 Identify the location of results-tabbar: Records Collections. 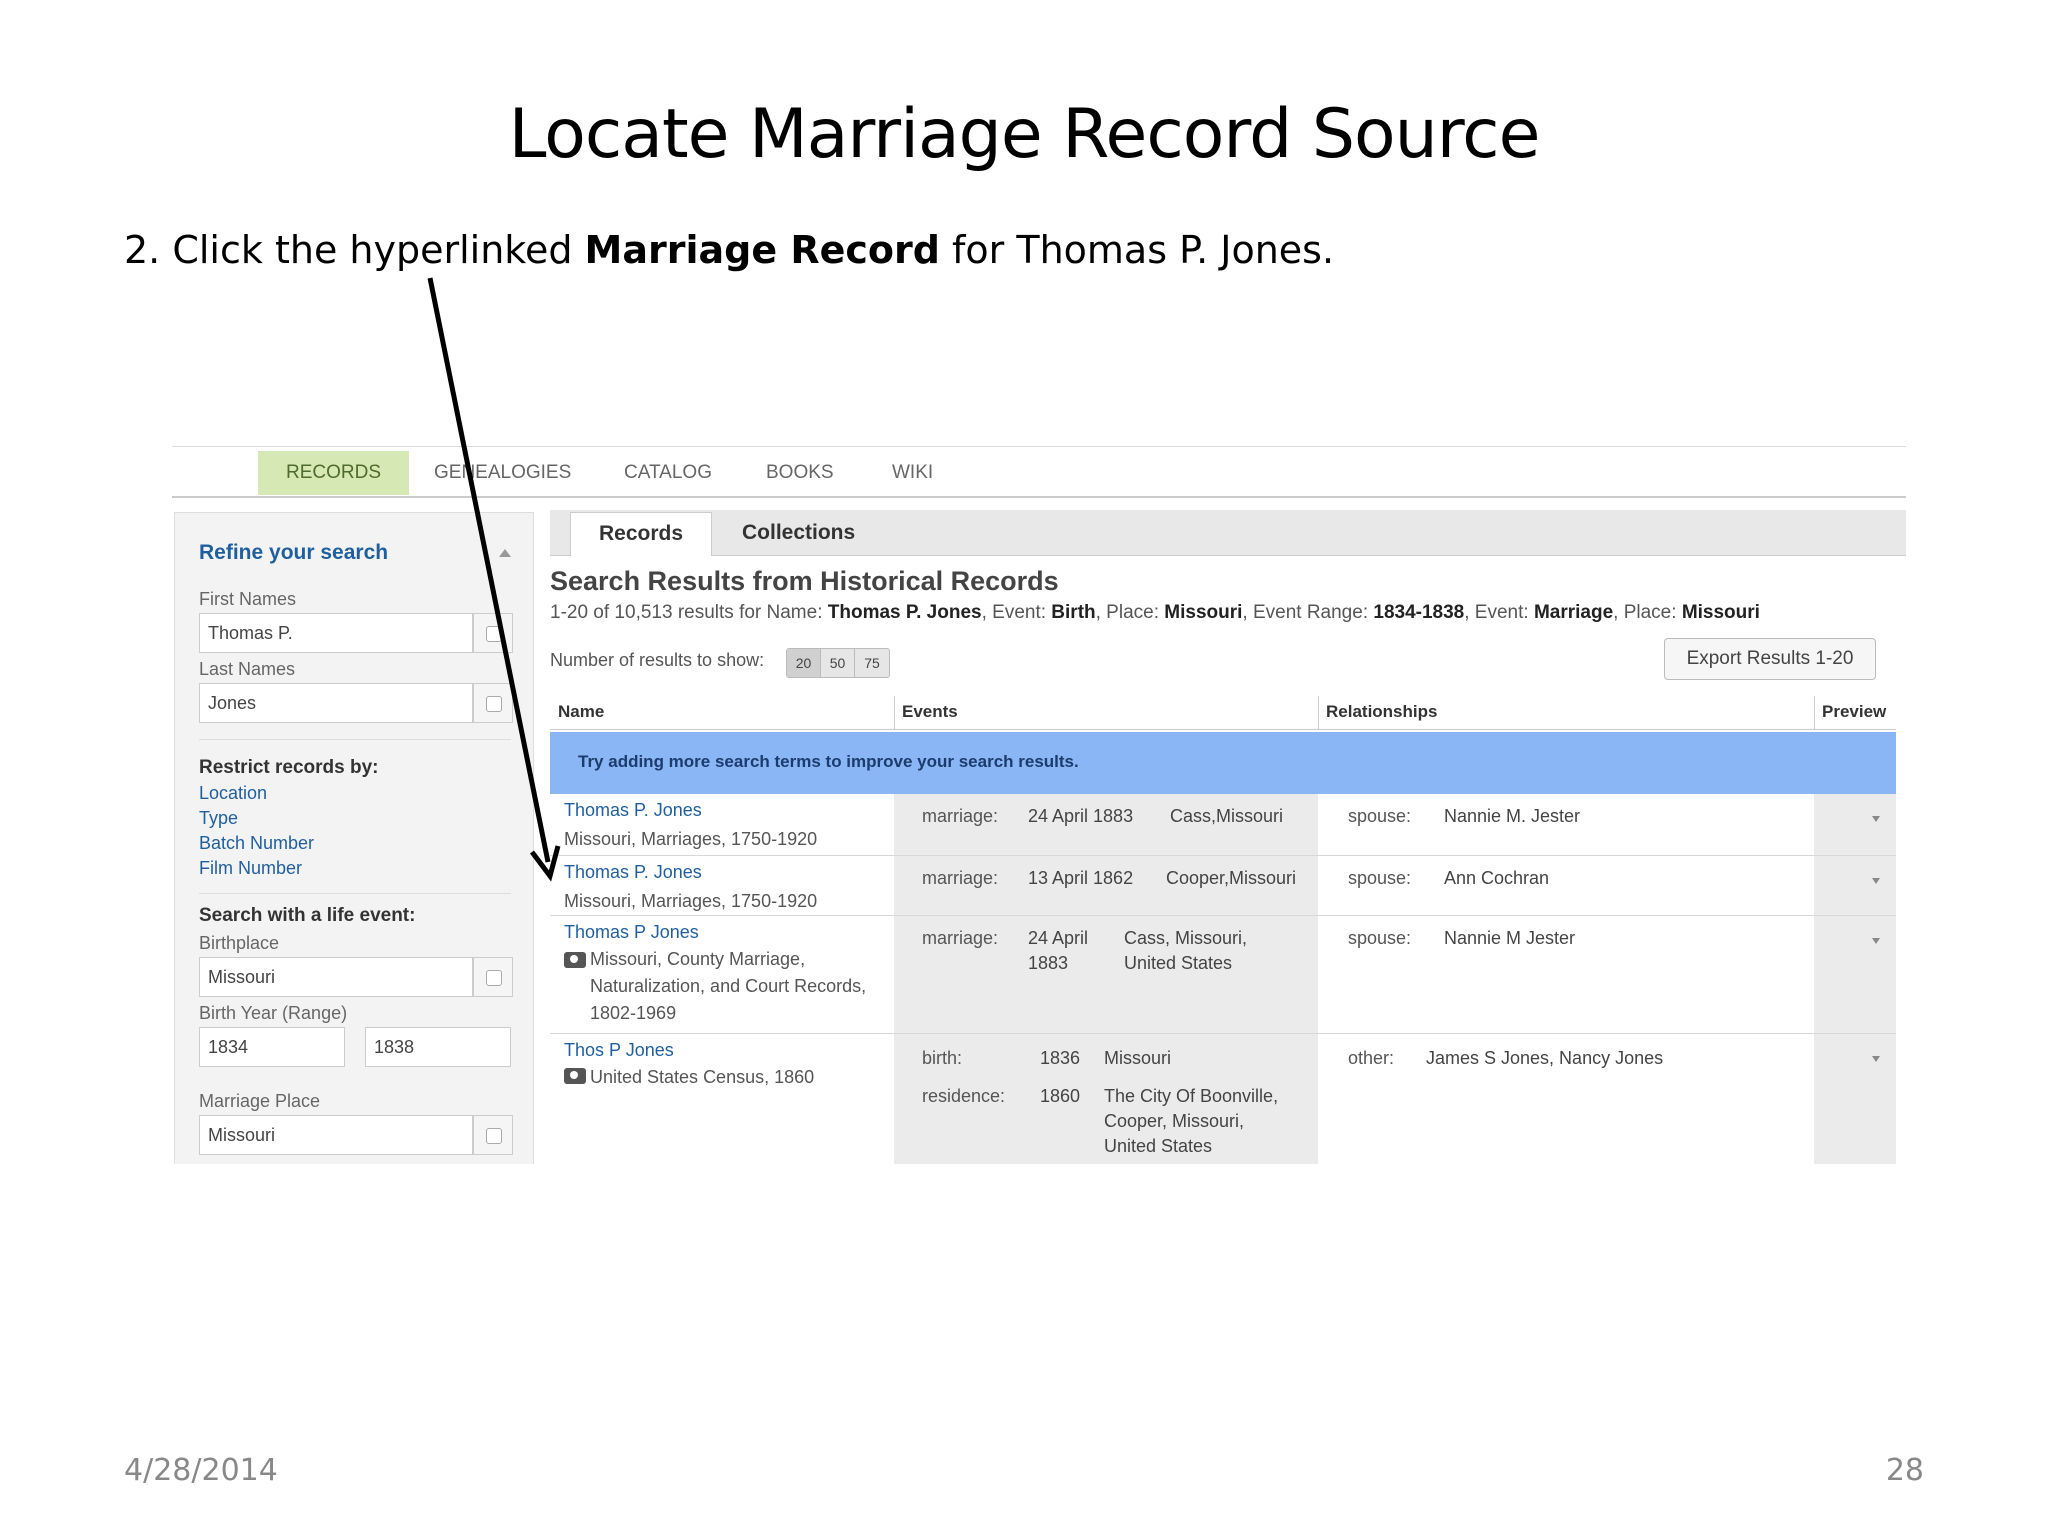
(1228, 533).